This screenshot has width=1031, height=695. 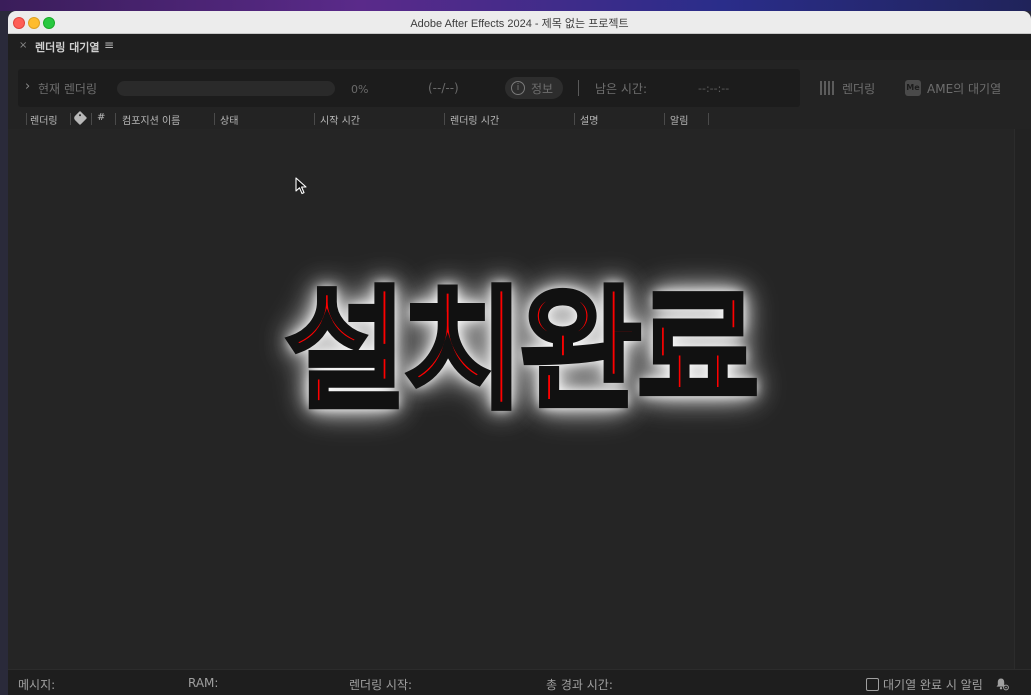 What do you see at coordinates (933, 684) in the screenshot?
I see `notify-checkbox-label: 대기열 완료 시 알림` at bounding box center [933, 684].